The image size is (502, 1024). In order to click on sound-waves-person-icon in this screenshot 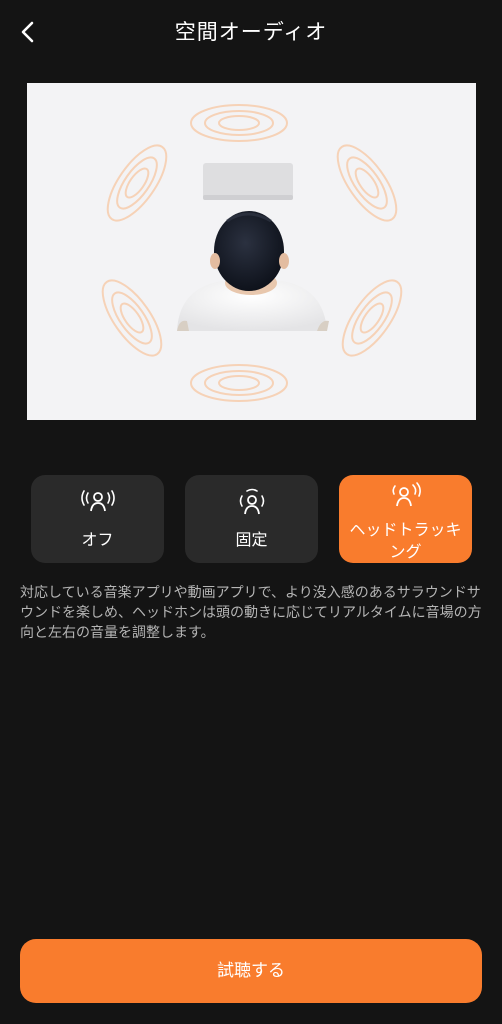, I will do `click(97, 501)`.